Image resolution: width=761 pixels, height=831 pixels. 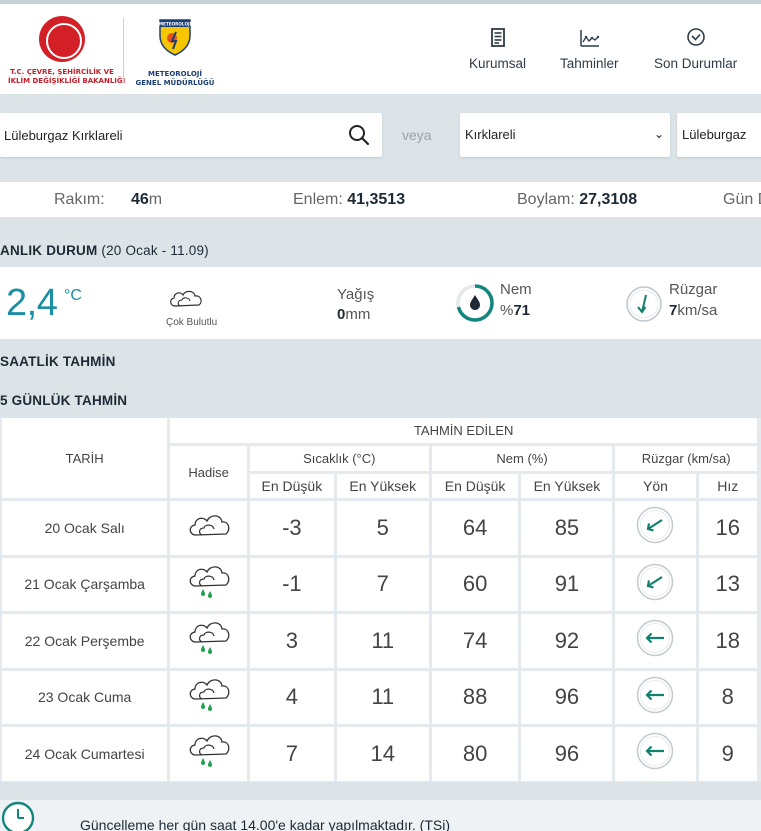 What do you see at coordinates (58, 361) in the screenshot?
I see `hourly-forecast-title: SAATLİK TAHMİN` at bounding box center [58, 361].